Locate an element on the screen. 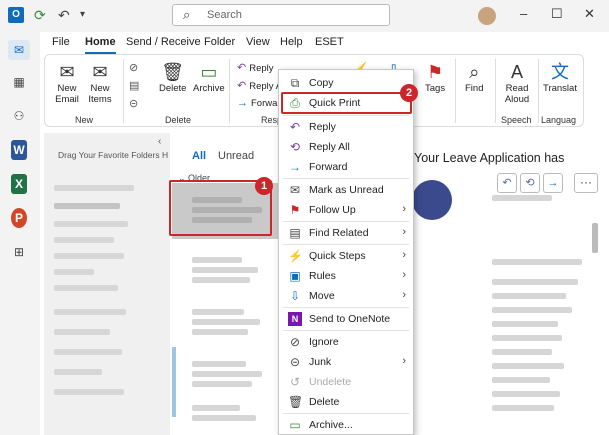 The height and width of the screenshot is (435, 609). close-button: ✕ is located at coordinates (589, 14).